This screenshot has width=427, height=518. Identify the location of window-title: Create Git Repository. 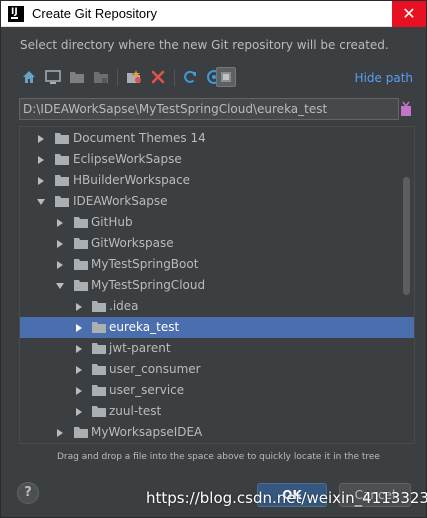
(94, 13).